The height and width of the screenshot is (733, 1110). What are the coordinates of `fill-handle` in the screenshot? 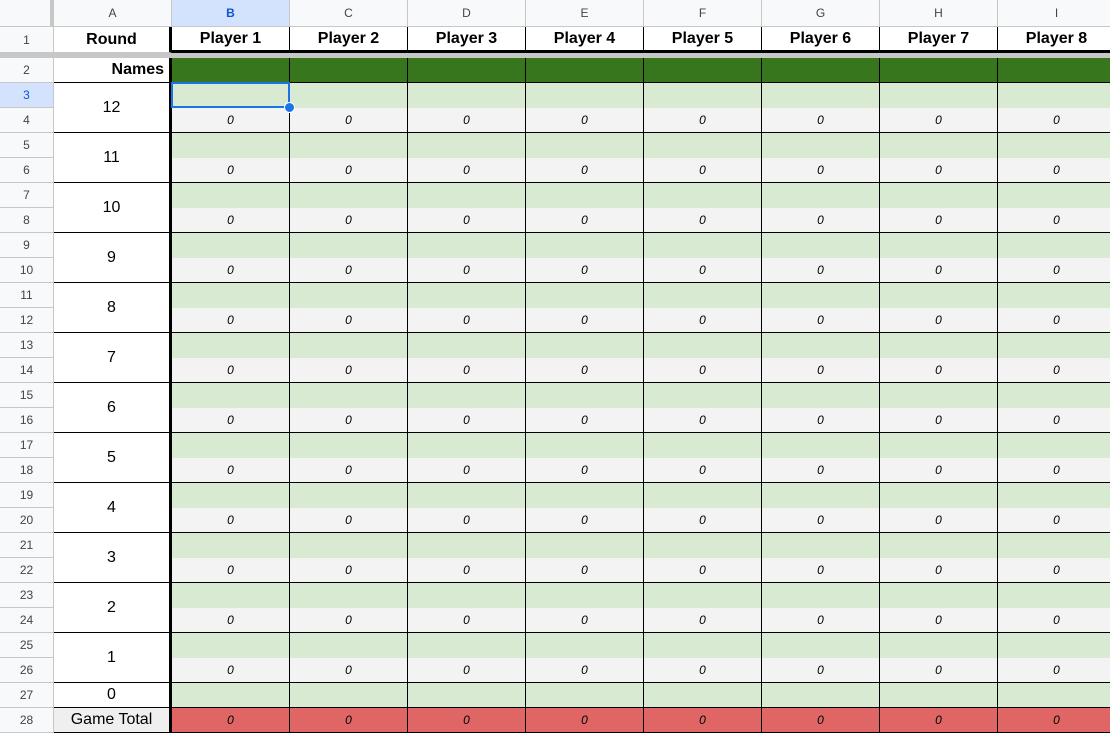 It's located at (289, 107).